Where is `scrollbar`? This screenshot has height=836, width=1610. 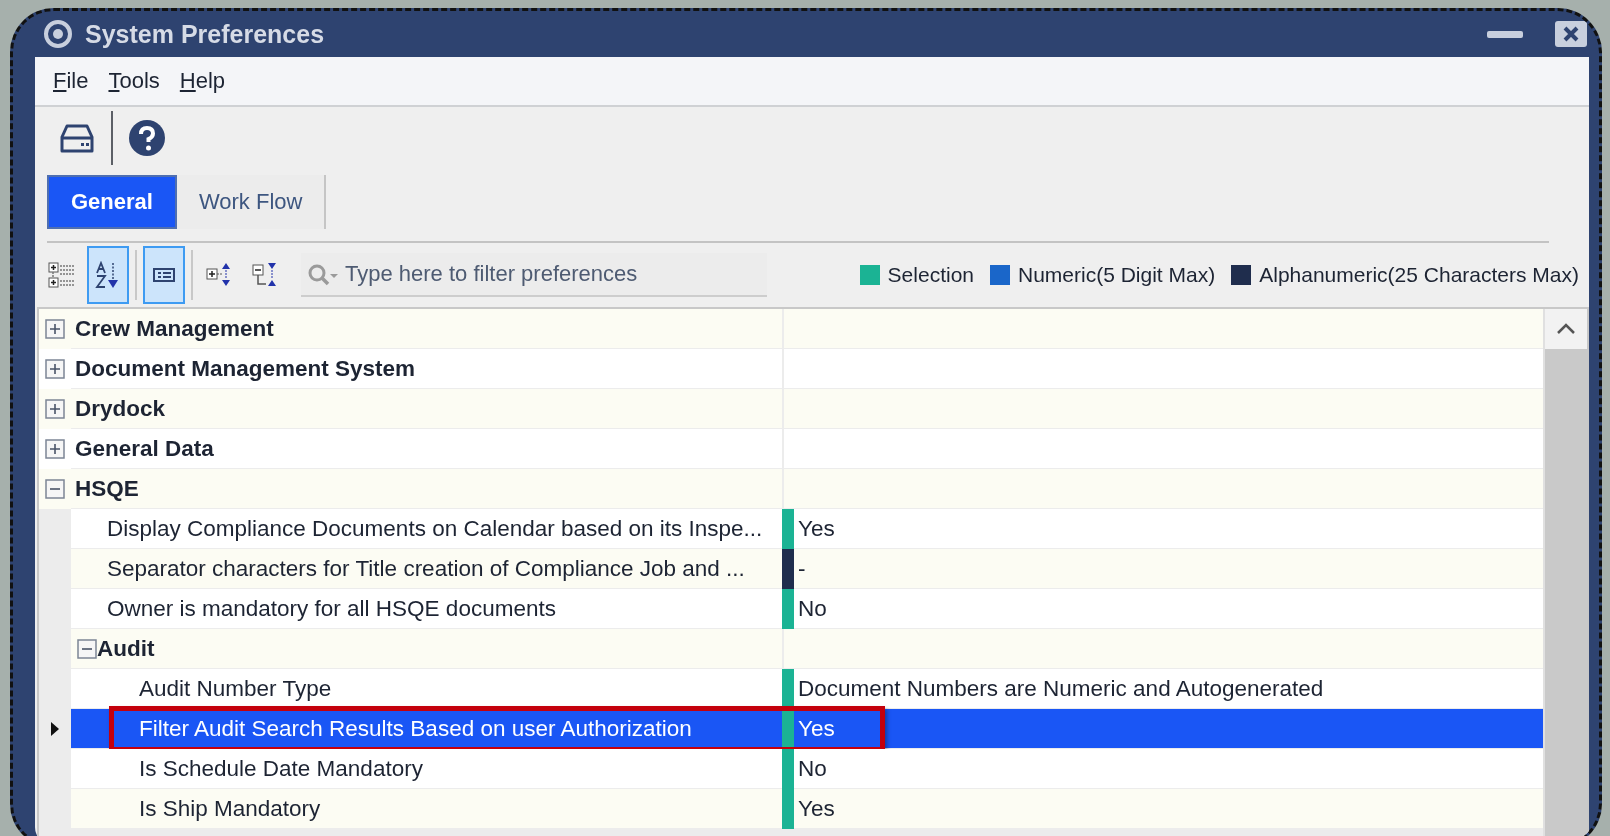
scrollbar is located at coordinates (1565, 572).